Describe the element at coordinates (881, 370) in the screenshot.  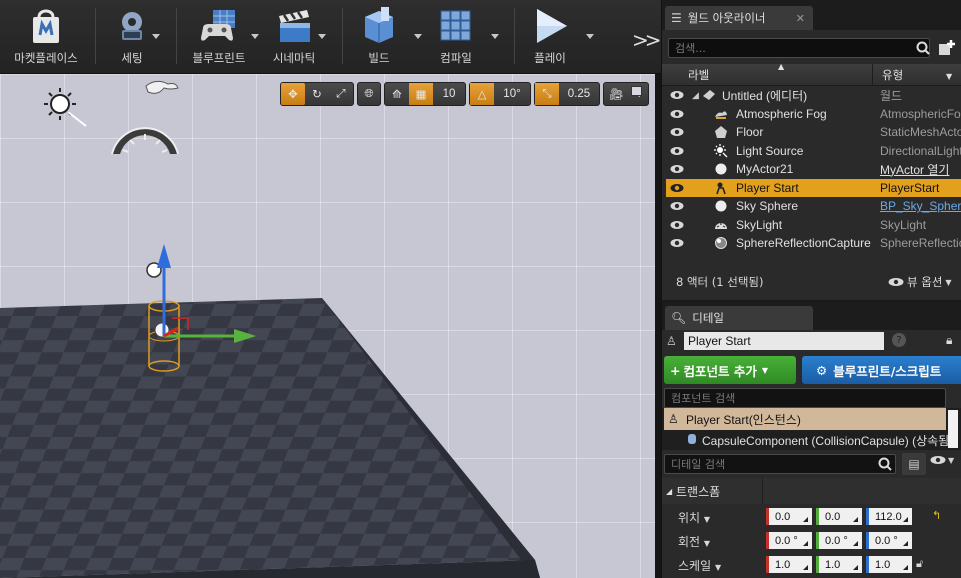
I see `blueprint-script-button: ⚙︎ 블루프린트/스크립트` at that location.